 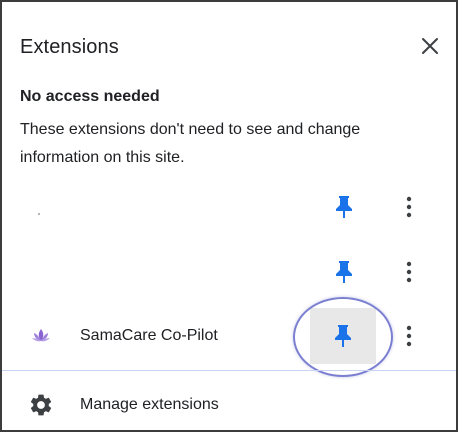 I want to click on close-button, so click(x=430, y=46).